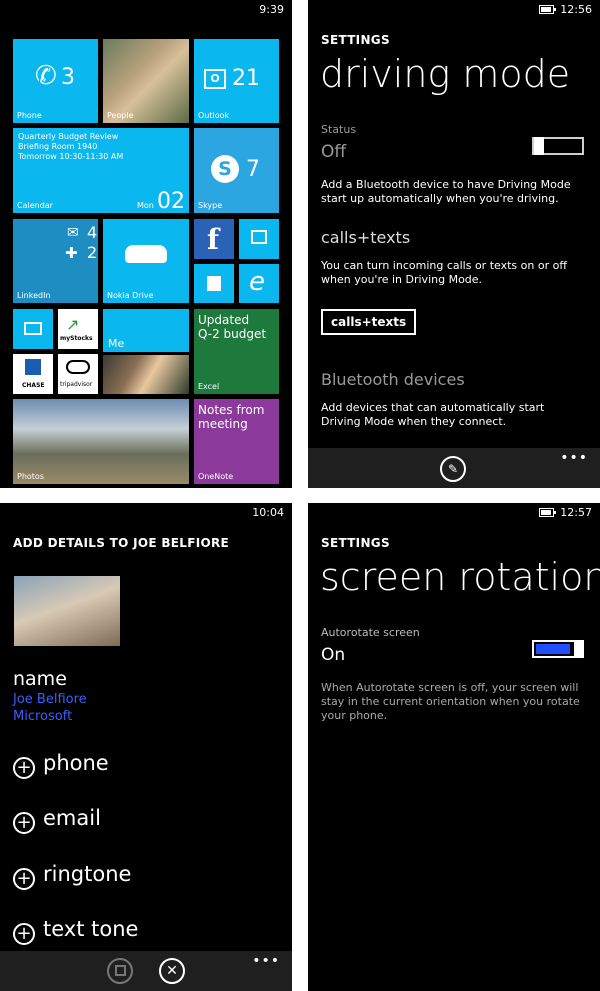  I want to click on calendar-event-title: Quarterly Budget Review, so click(68, 136).